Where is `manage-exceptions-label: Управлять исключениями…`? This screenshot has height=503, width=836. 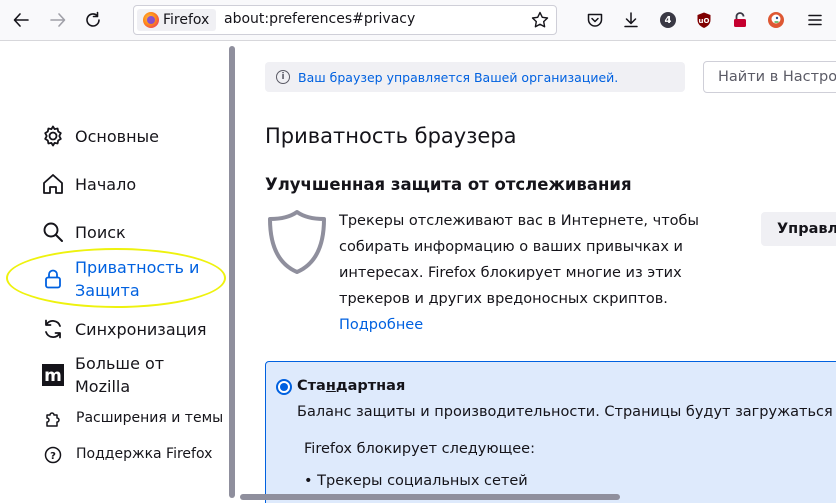
manage-exceptions-label: Управлять исключениями… is located at coordinates (806, 229).